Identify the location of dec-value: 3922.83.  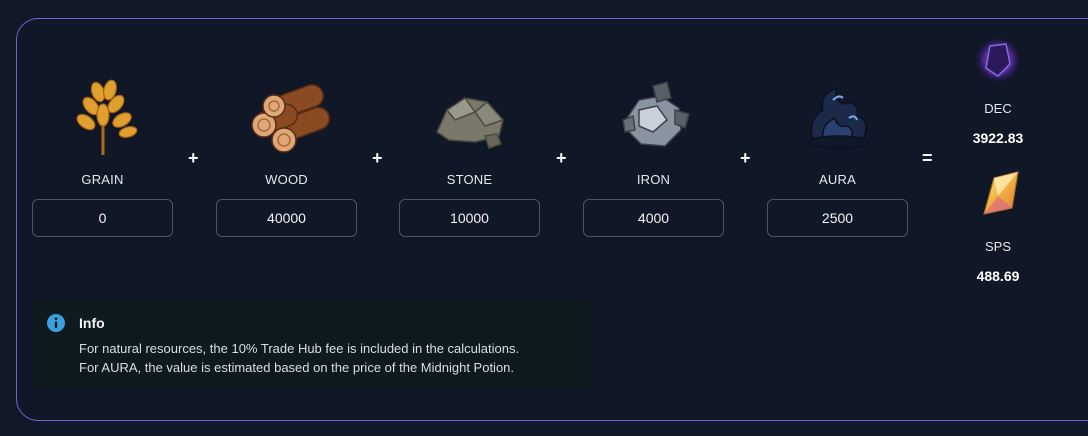
(998, 138).